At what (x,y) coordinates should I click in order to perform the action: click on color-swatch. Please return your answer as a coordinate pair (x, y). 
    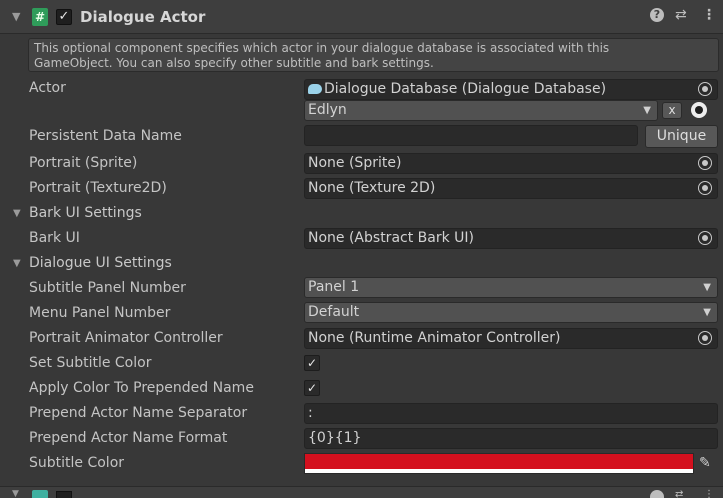
    Looking at the image, I should click on (499, 461).